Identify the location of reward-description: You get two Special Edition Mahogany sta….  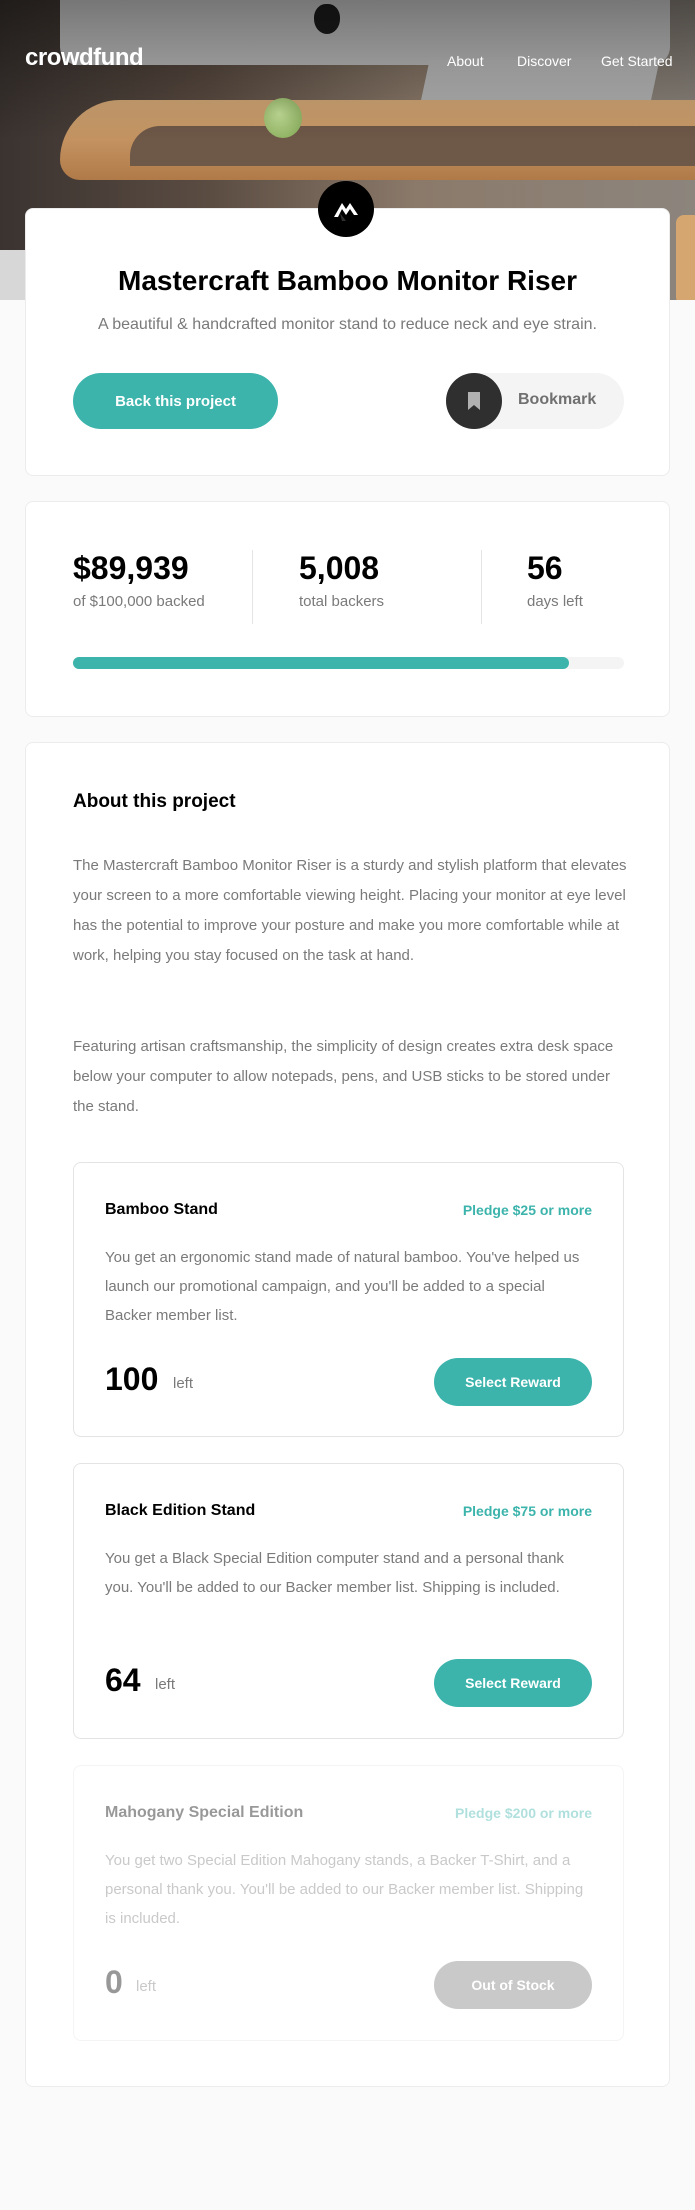
(344, 1889).